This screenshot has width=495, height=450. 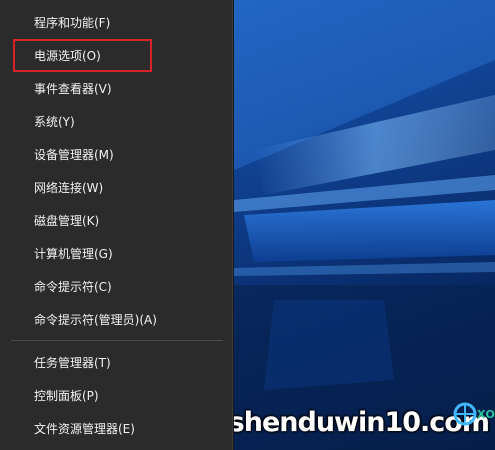 I want to click on menu-item-control-panel: 控制面板(P), so click(x=116, y=396).